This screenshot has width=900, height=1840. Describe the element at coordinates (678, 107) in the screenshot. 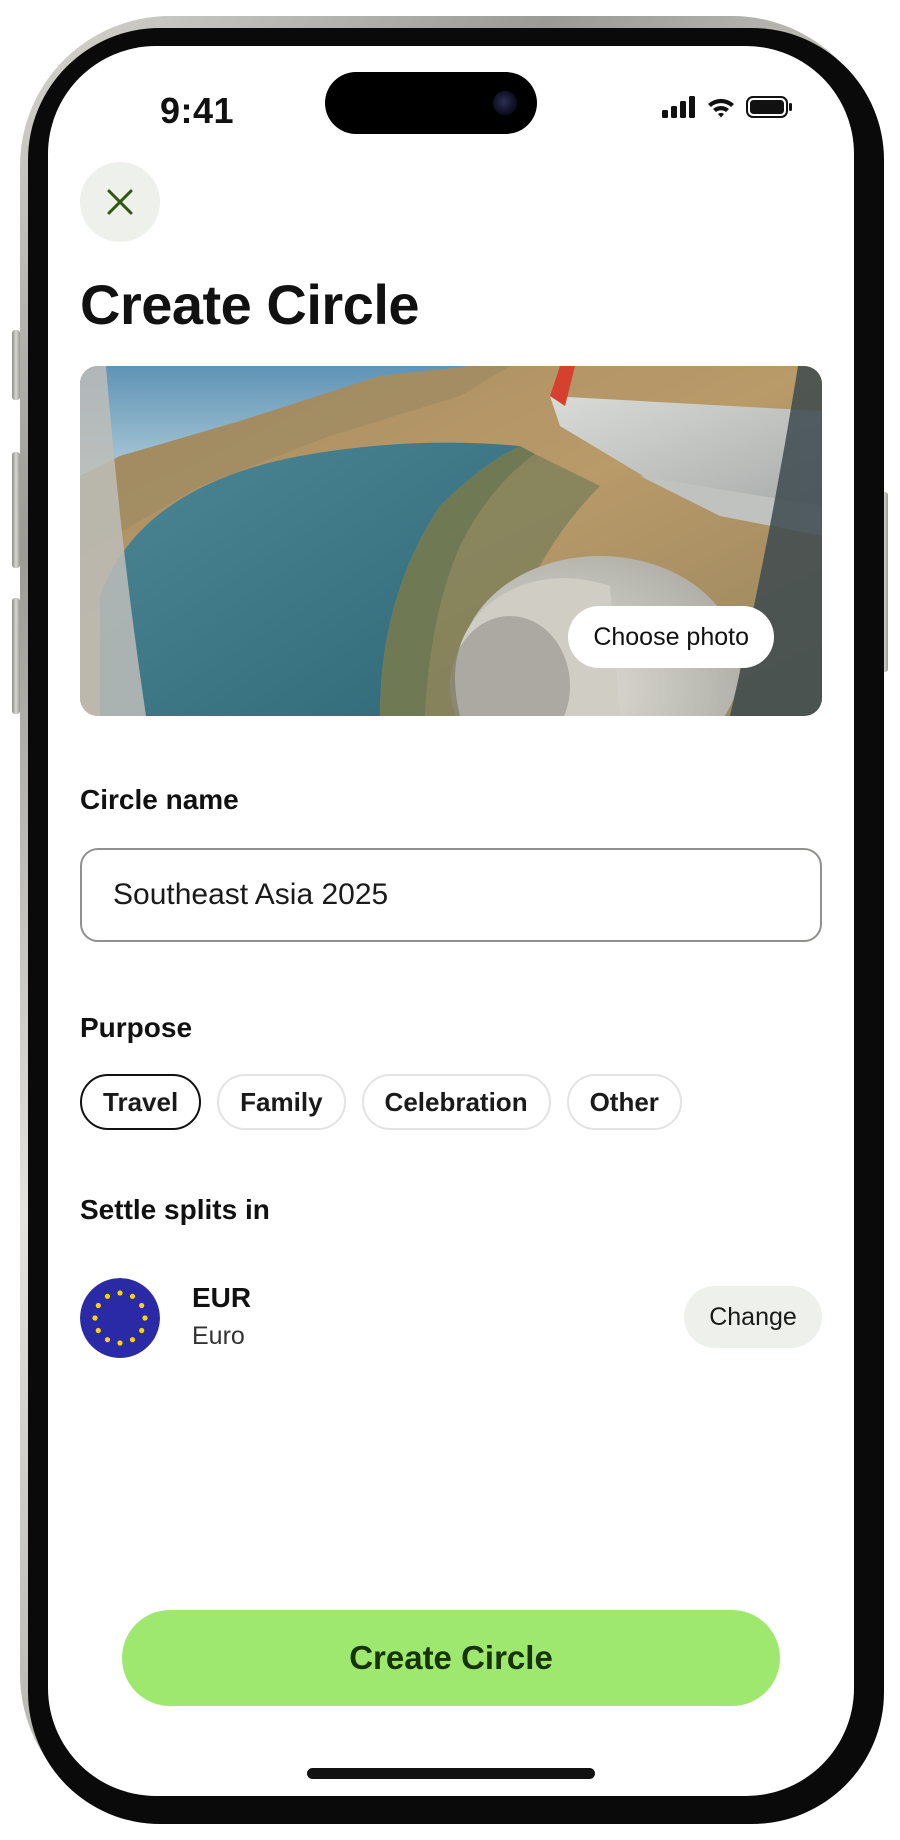

I see `signal-icon` at that location.